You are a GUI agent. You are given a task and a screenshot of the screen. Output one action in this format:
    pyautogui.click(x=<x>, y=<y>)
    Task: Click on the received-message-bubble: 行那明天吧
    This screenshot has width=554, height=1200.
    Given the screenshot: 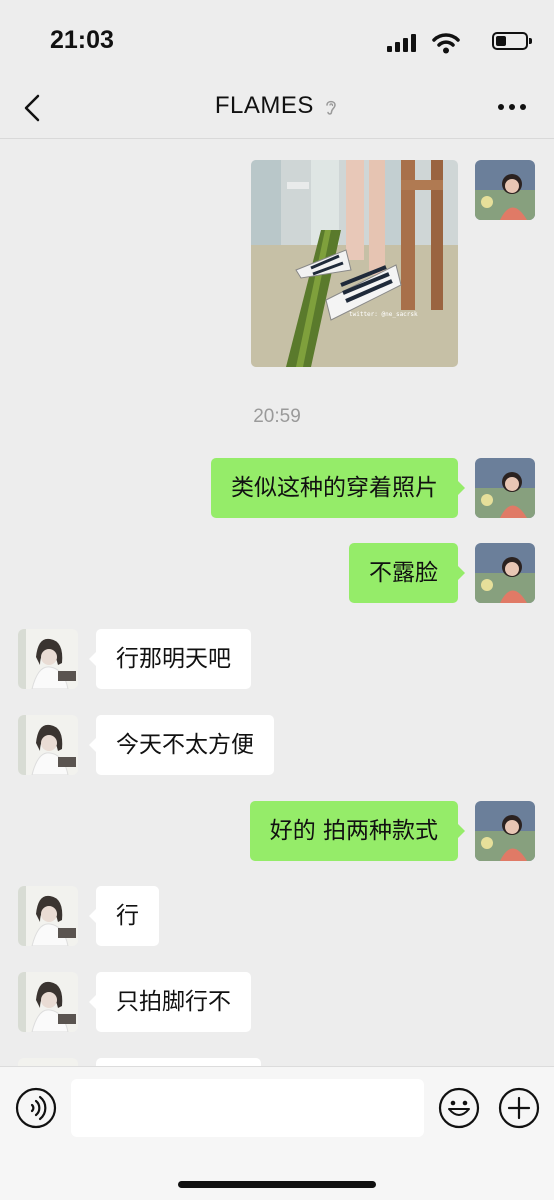 What is the action you would take?
    pyautogui.click(x=170, y=659)
    